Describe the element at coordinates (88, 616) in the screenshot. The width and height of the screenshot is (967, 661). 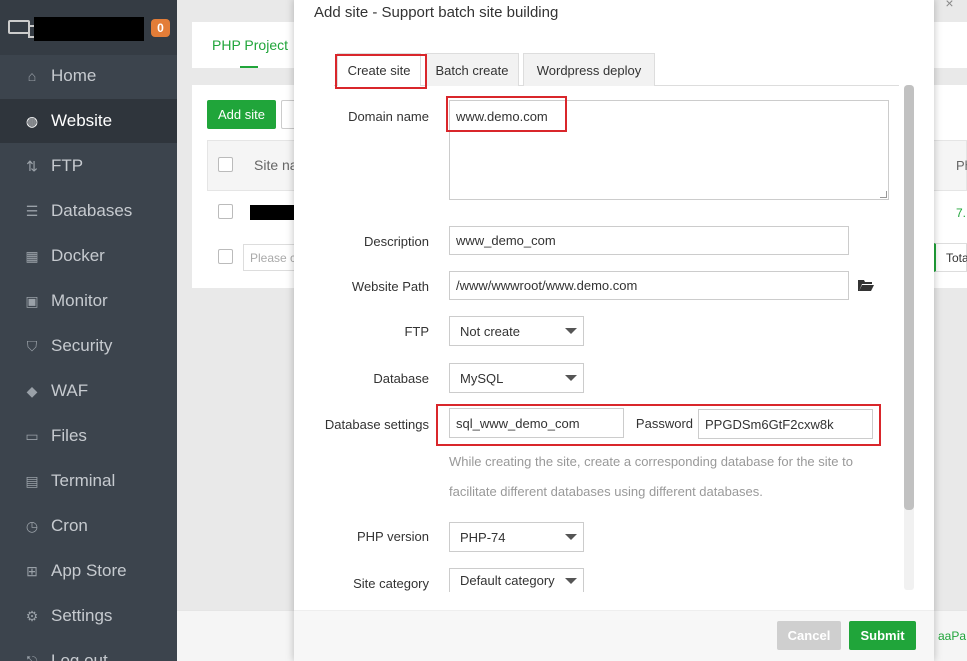
I see `sidebar-item-settings: ⚙ Settings` at that location.